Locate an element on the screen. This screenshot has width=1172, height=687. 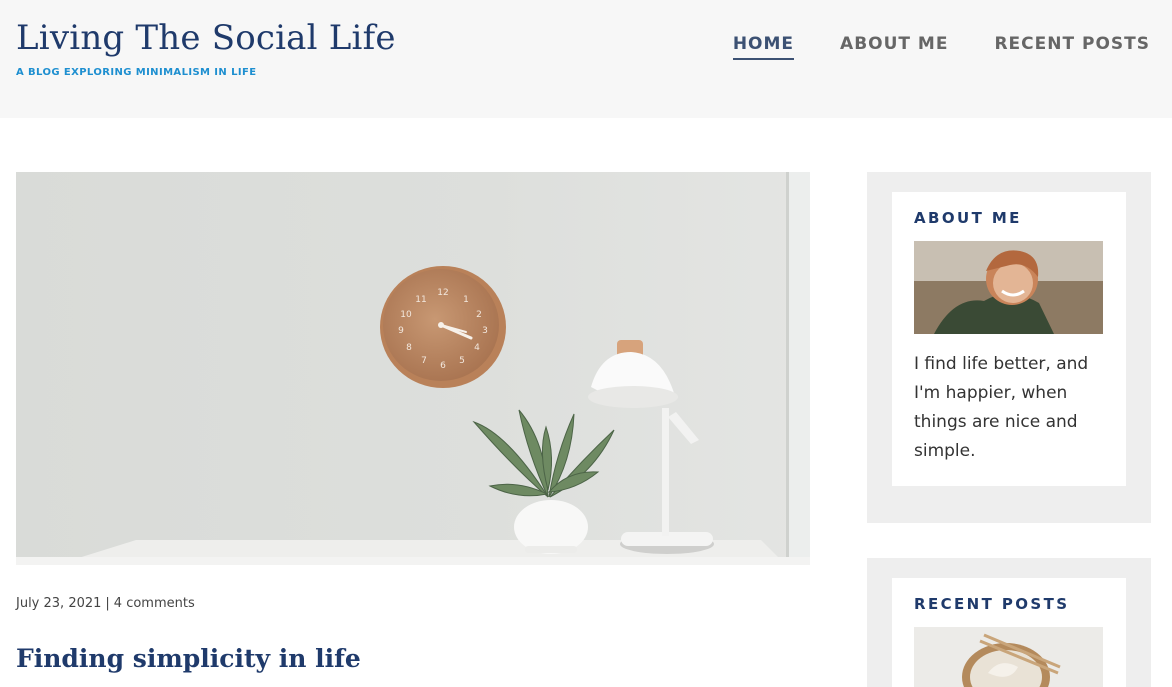
svg-text: 5 is located at coordinates (462, 361).